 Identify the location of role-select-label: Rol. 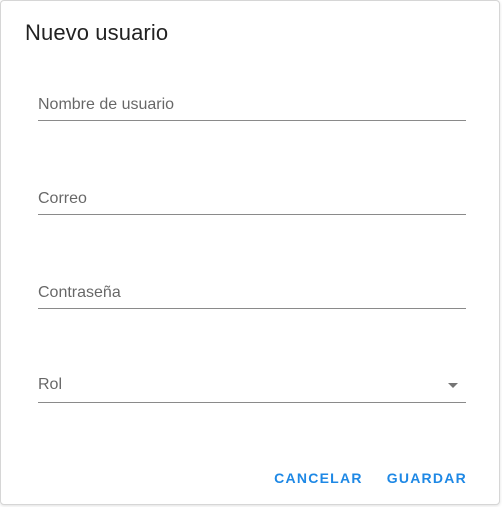
(50, 384).